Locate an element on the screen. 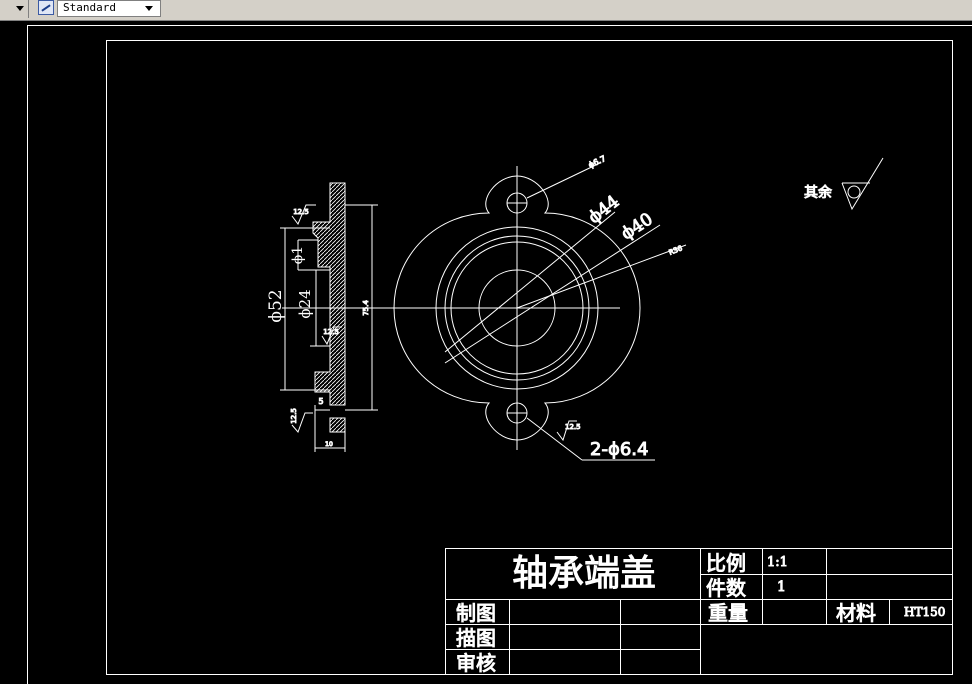 This screenshot has width=972, height=684. dim-d40: ϕ40 is located at coordinates (637, 226).